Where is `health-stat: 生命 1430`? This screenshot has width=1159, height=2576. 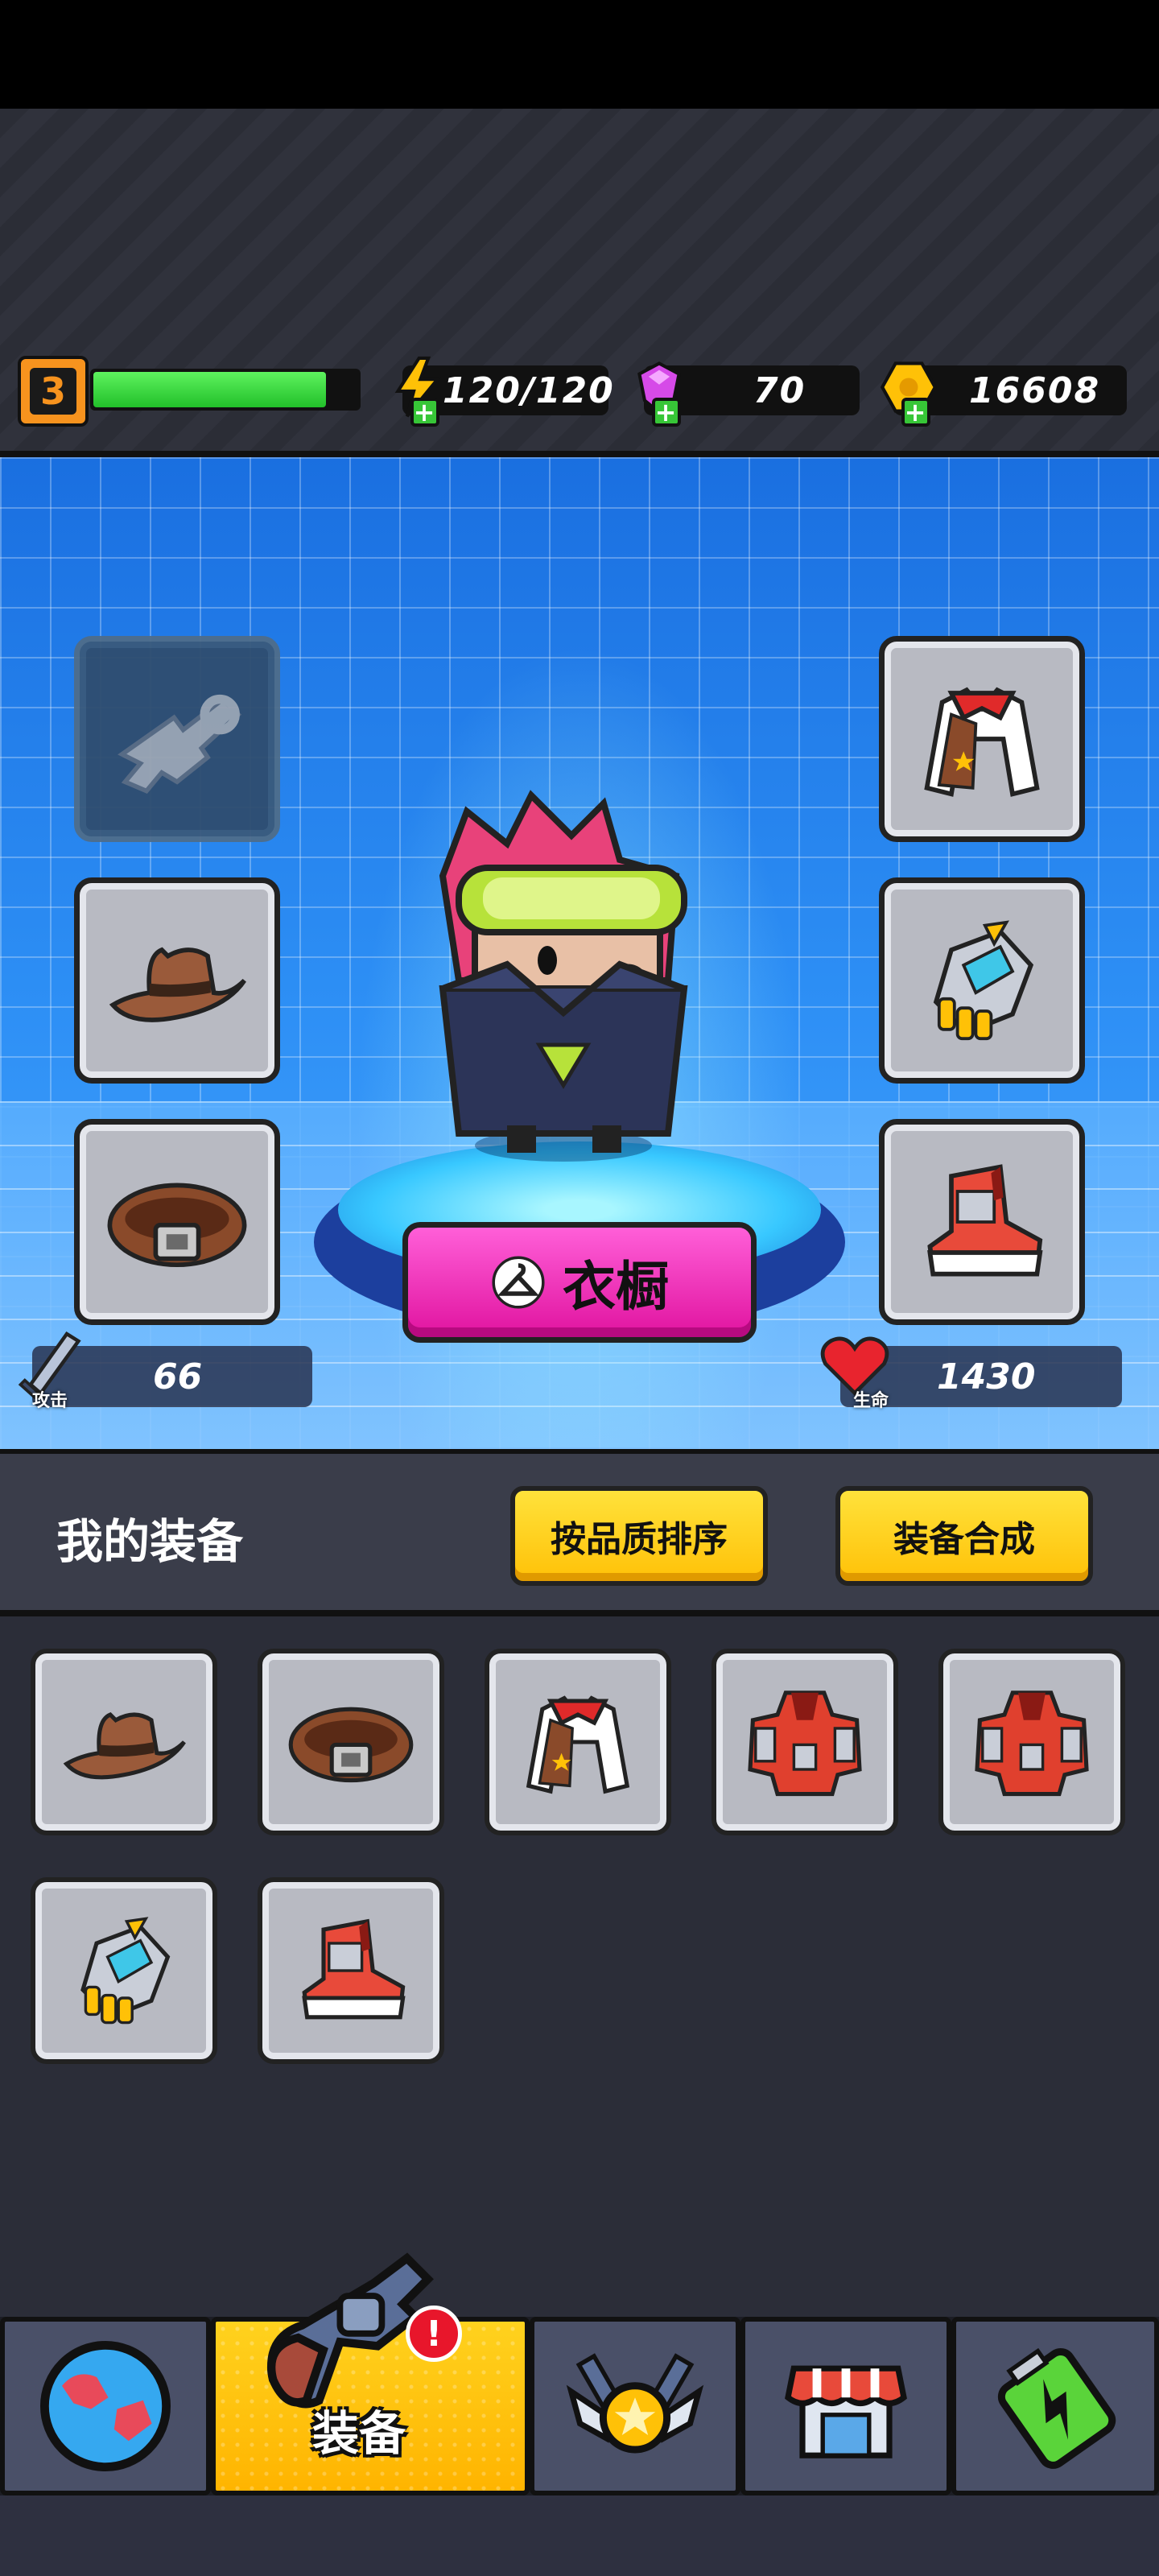 health-stat: 生命 1430 is located at coordinates (971, 1373).